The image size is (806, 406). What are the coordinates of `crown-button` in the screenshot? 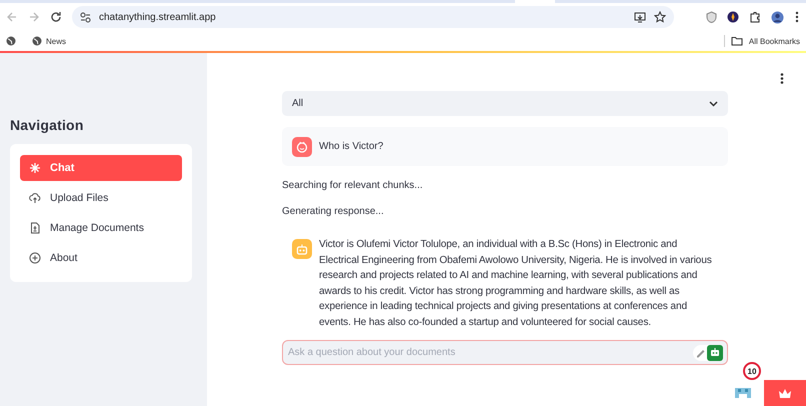 It's located at (785, 393).